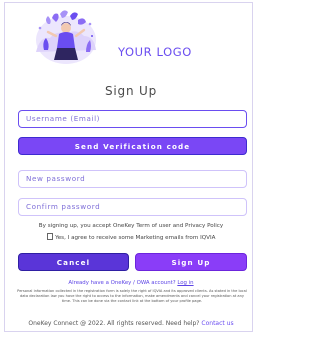  Describe the element at coordinates (73, 262) in the screenshot. I see `cancel-button: Cancel` at that location.